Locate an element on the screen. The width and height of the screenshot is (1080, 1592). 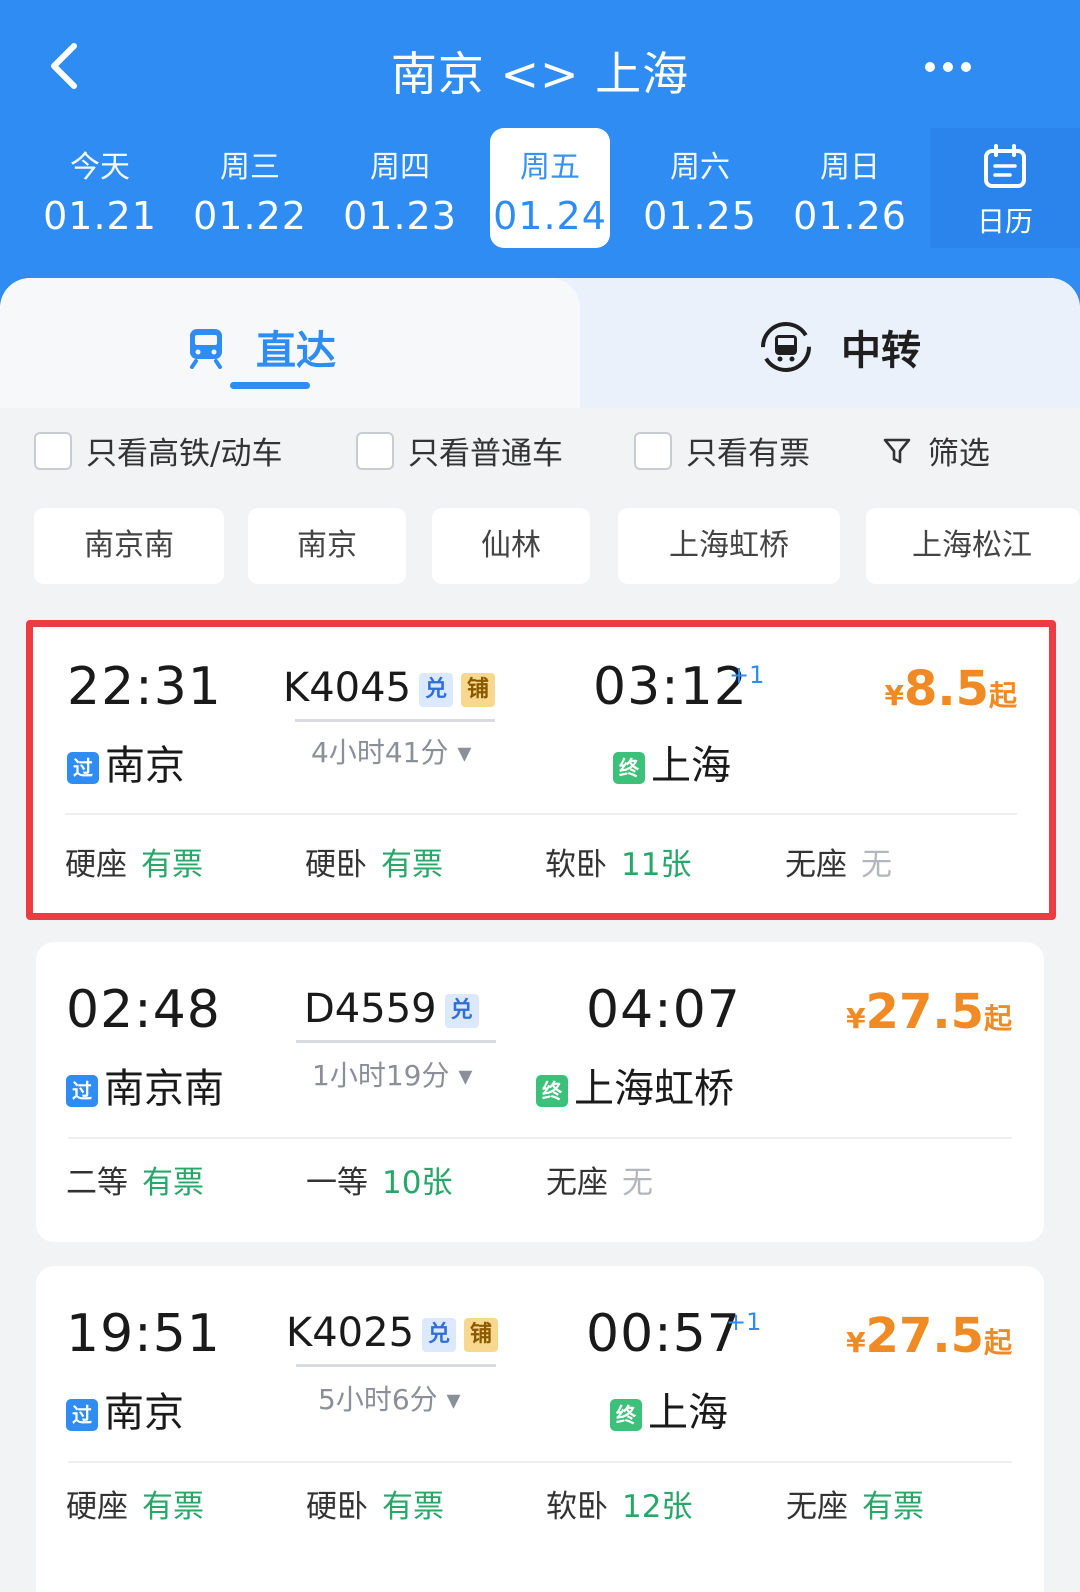
top-bar: 南京 <> 上海 is located at coordinates (540, 65).